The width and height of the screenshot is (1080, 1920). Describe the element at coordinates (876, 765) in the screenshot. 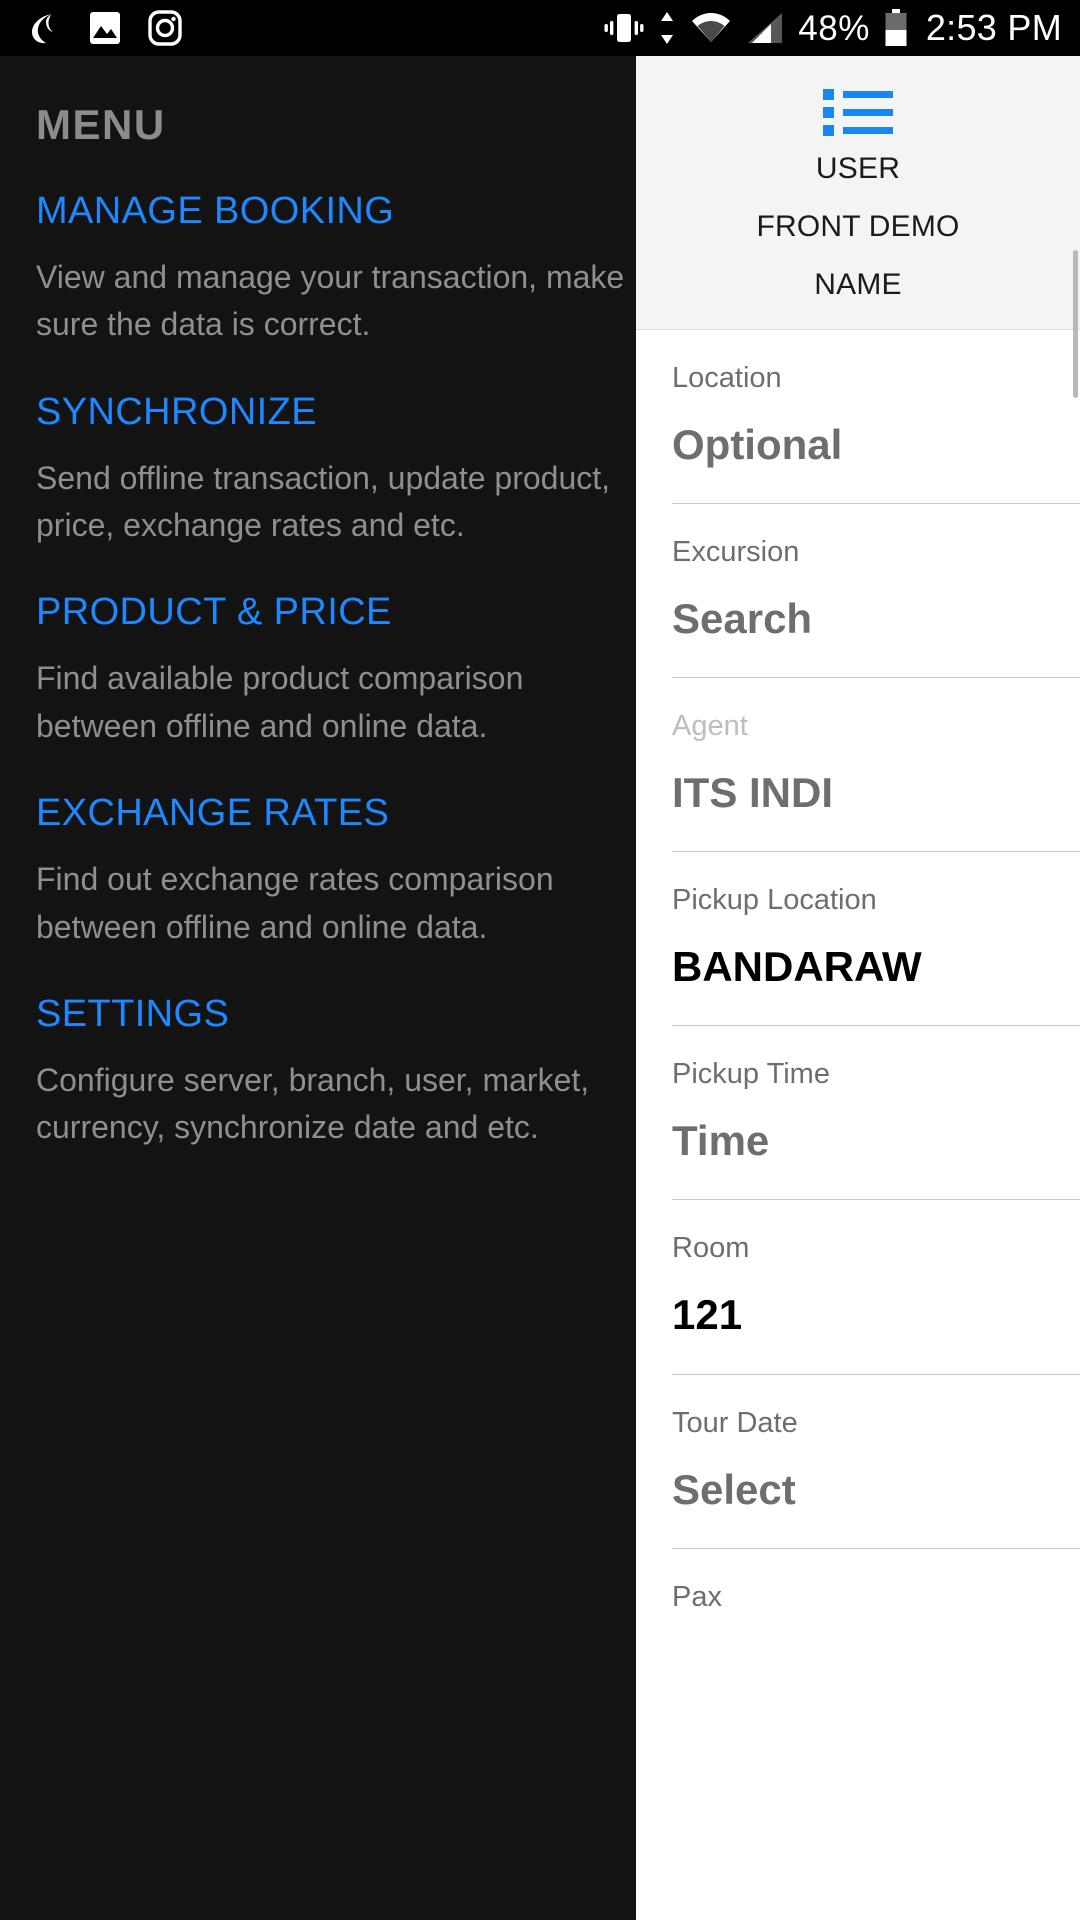

I see `form-field-agent: Agent ITS INDI` at that location.